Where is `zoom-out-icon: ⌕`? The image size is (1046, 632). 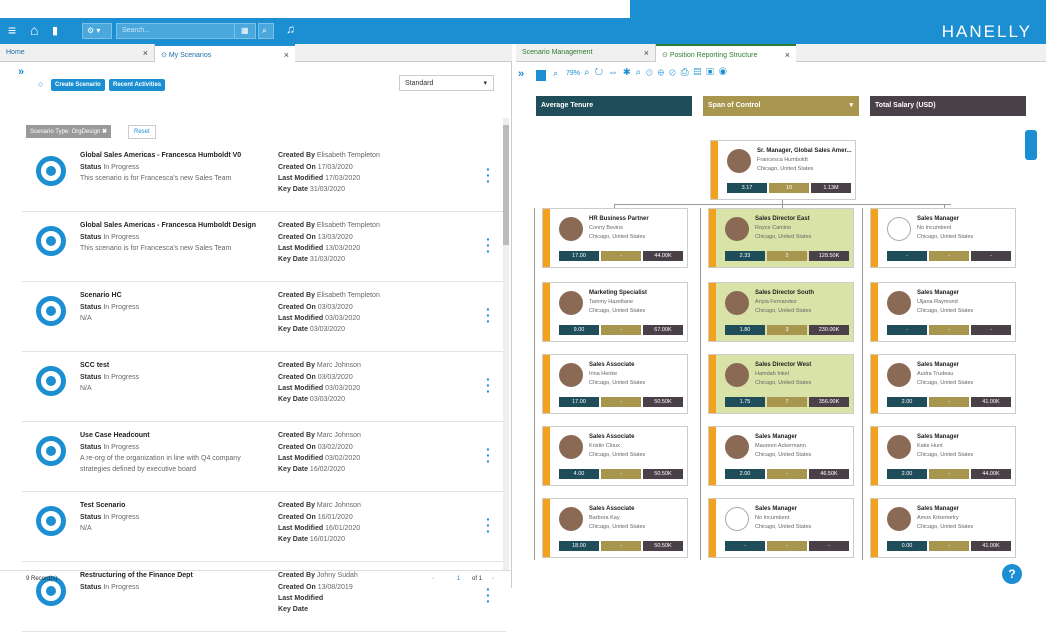 zoom-out-icon: ⌕ is located at coordinates (555, 73).